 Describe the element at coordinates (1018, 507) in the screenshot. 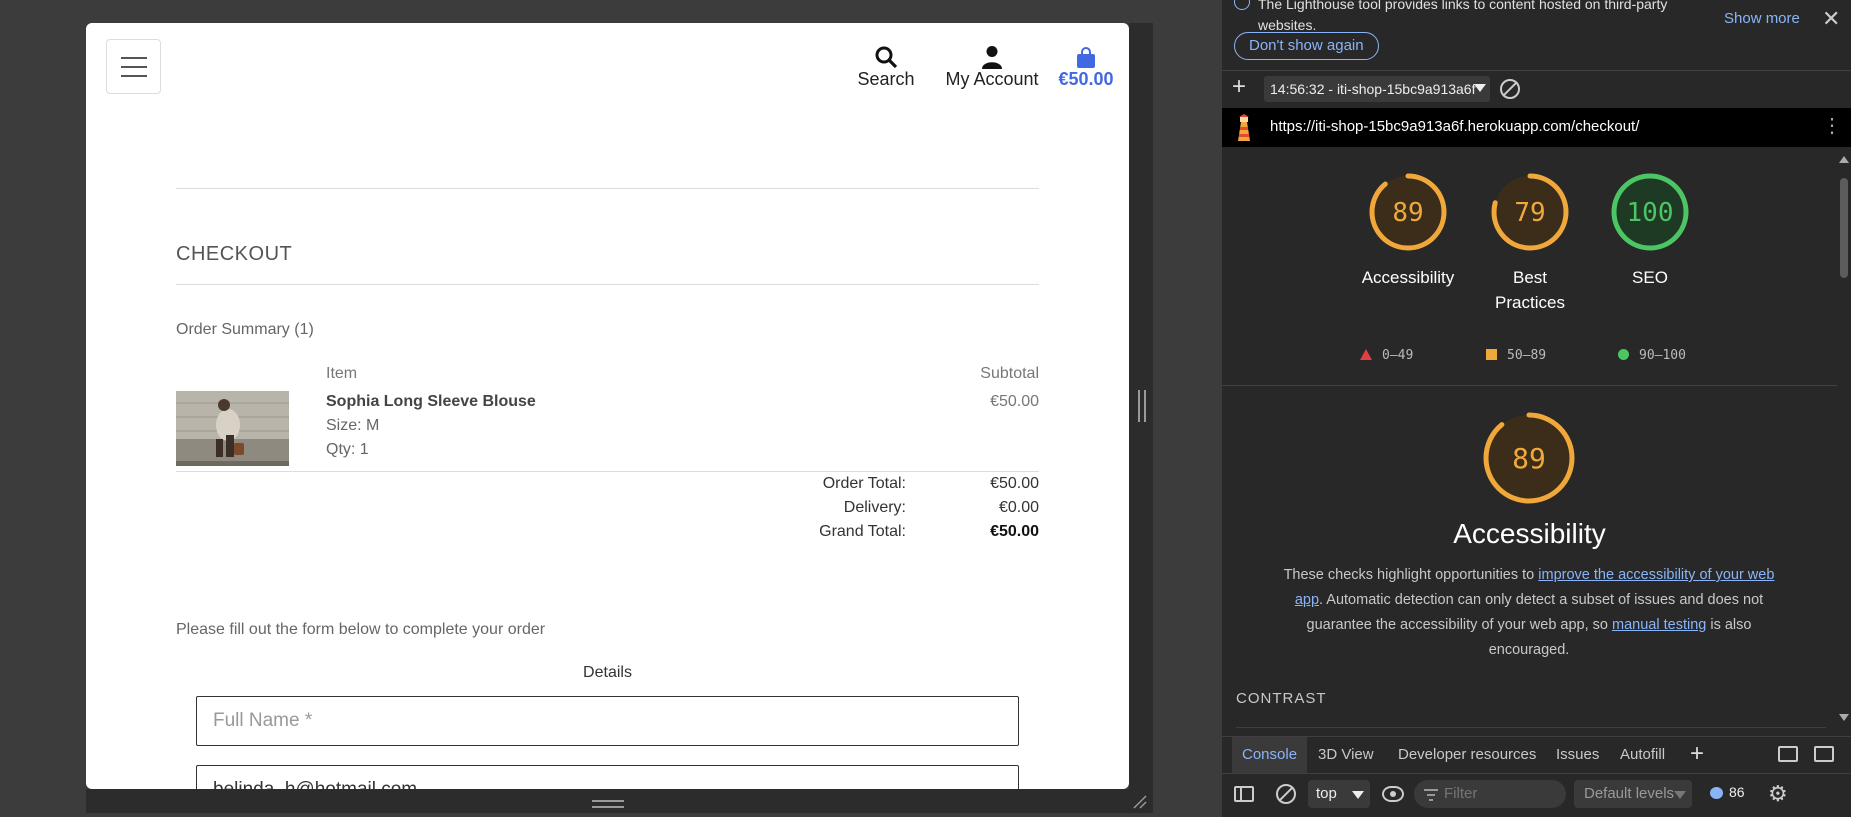

I see `delivery-value: €0.00` at that location.